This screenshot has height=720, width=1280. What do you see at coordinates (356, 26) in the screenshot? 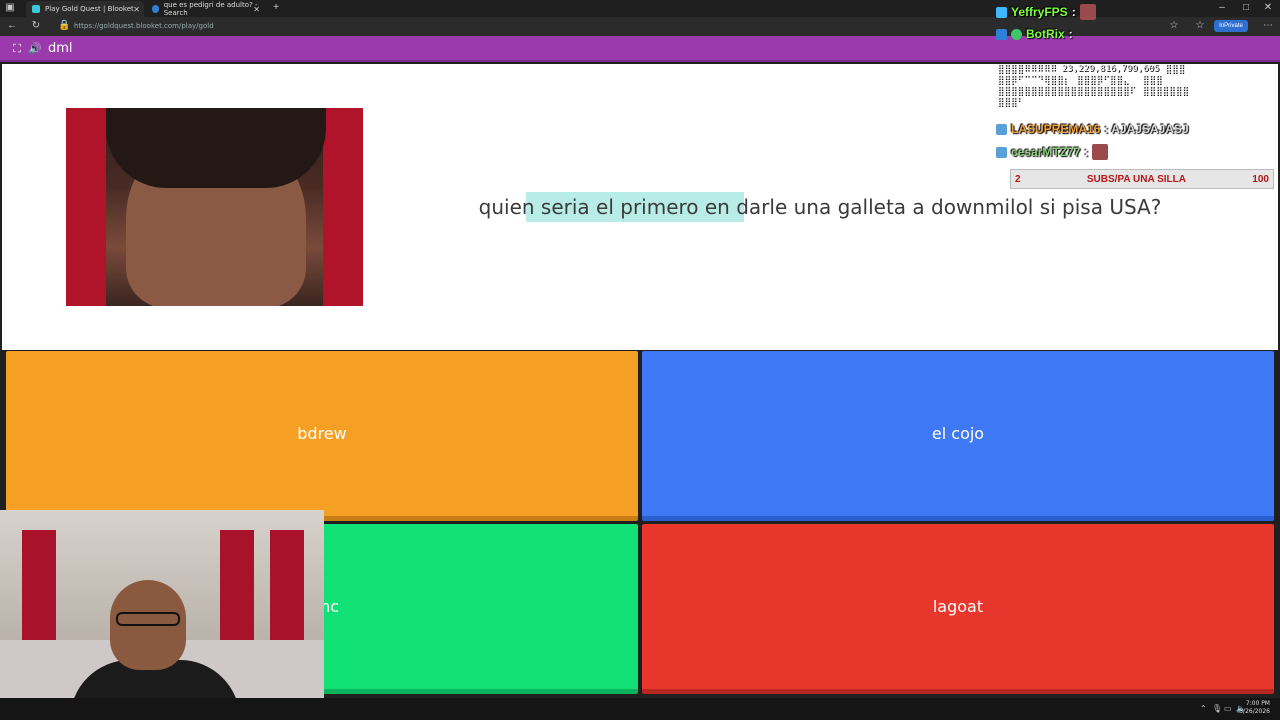
I see `address-bar: https://goldquest.blooket.com/play/gold` at bounding box center [356, 26].